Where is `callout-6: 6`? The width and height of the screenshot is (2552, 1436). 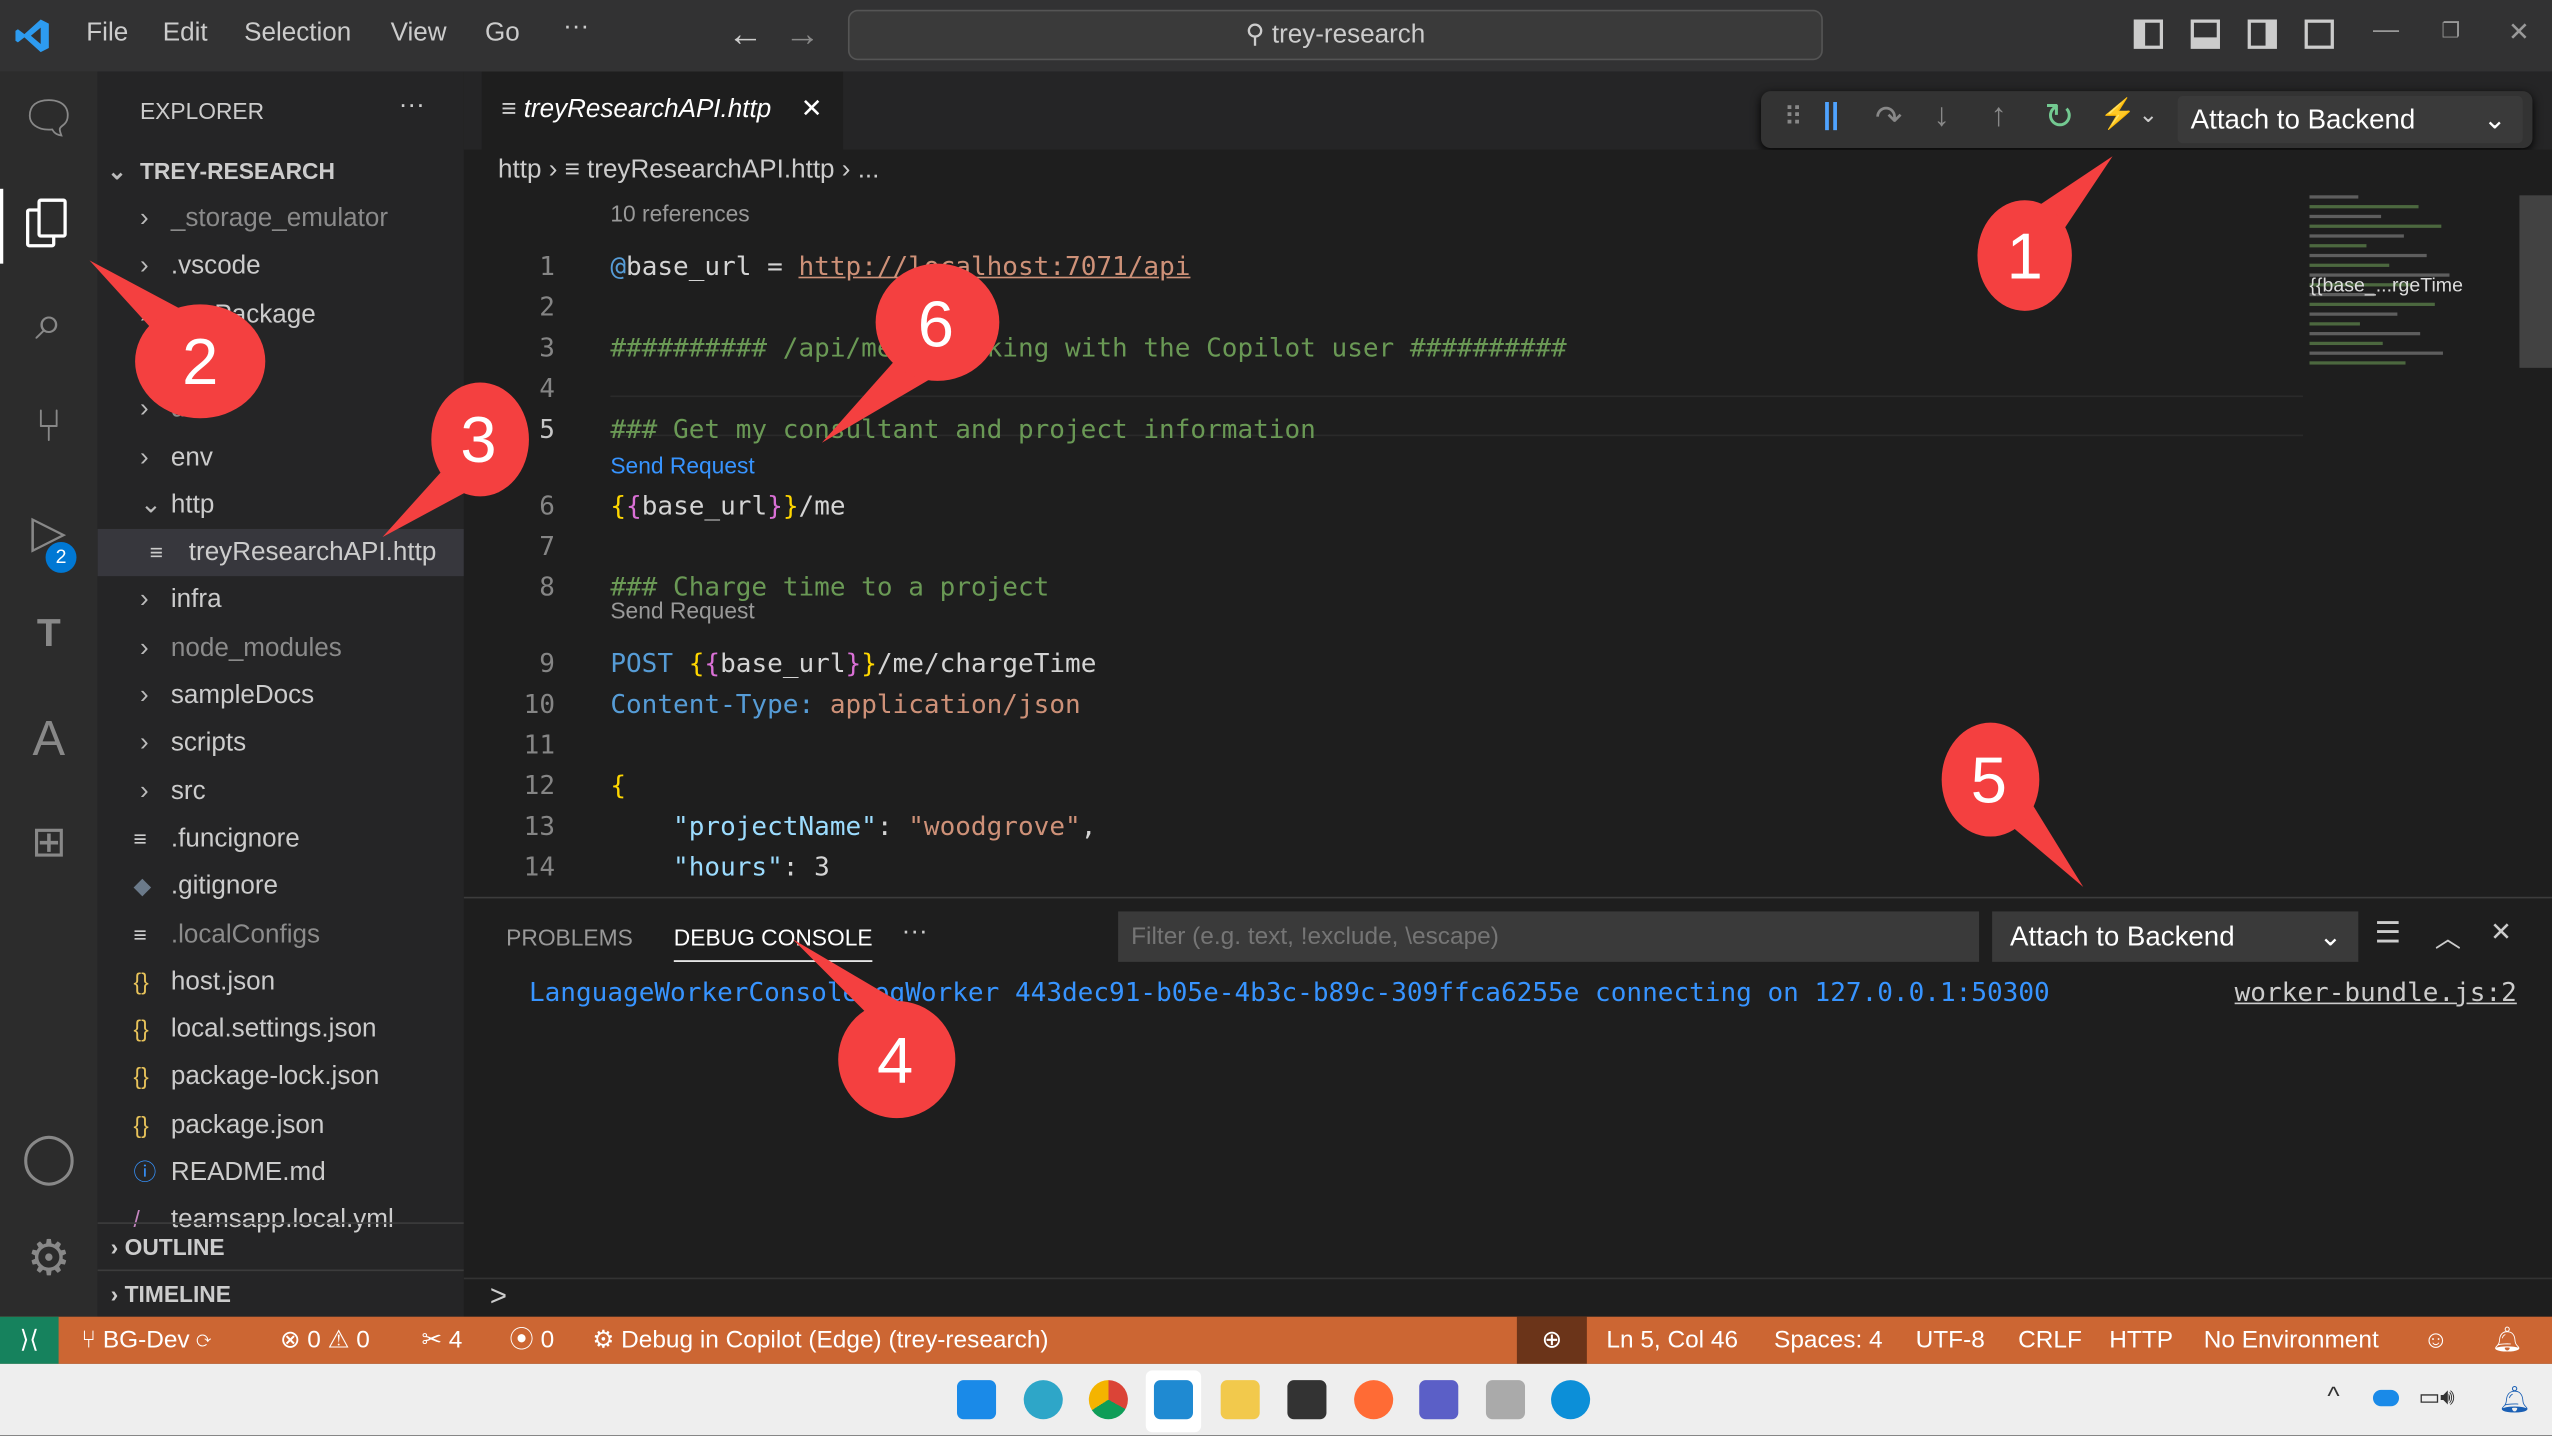 callout-6: 6 is located at coordinates (910, 353).